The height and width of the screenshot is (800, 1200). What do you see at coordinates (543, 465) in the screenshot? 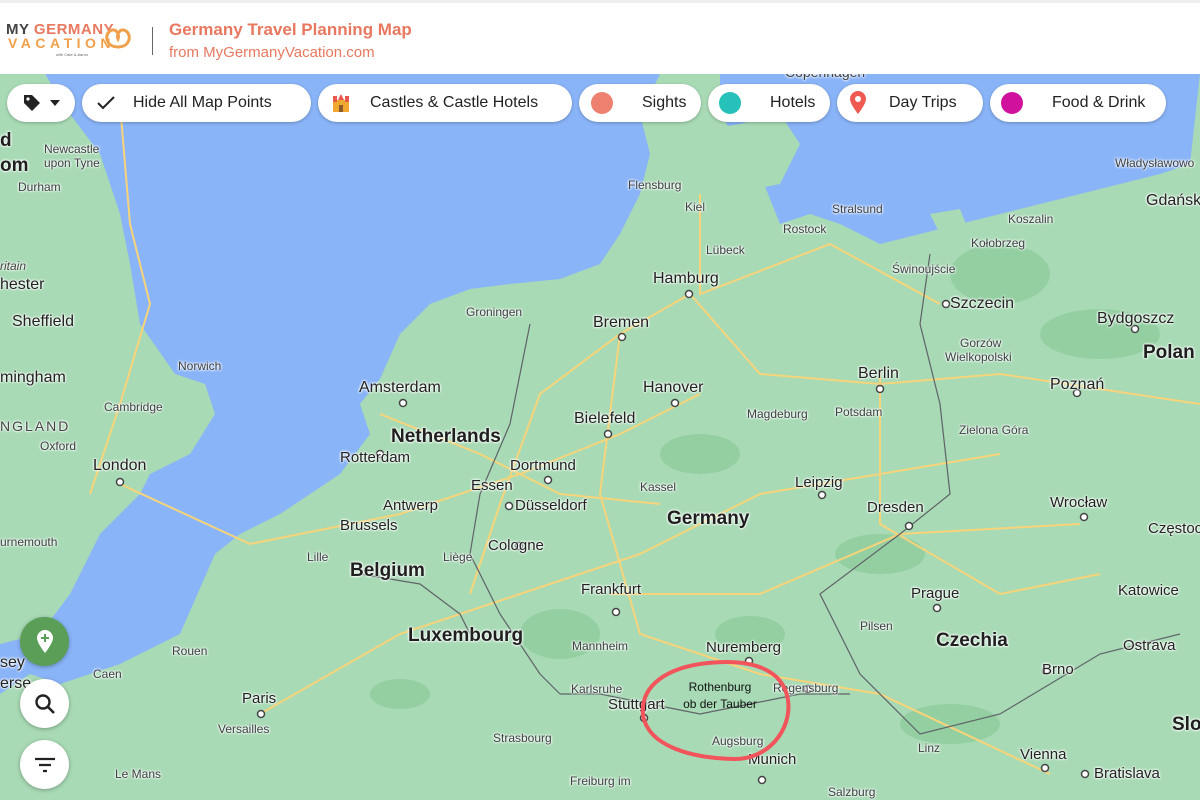
I see `map-label-city: Dortmund` at bounding box center [543, 465].